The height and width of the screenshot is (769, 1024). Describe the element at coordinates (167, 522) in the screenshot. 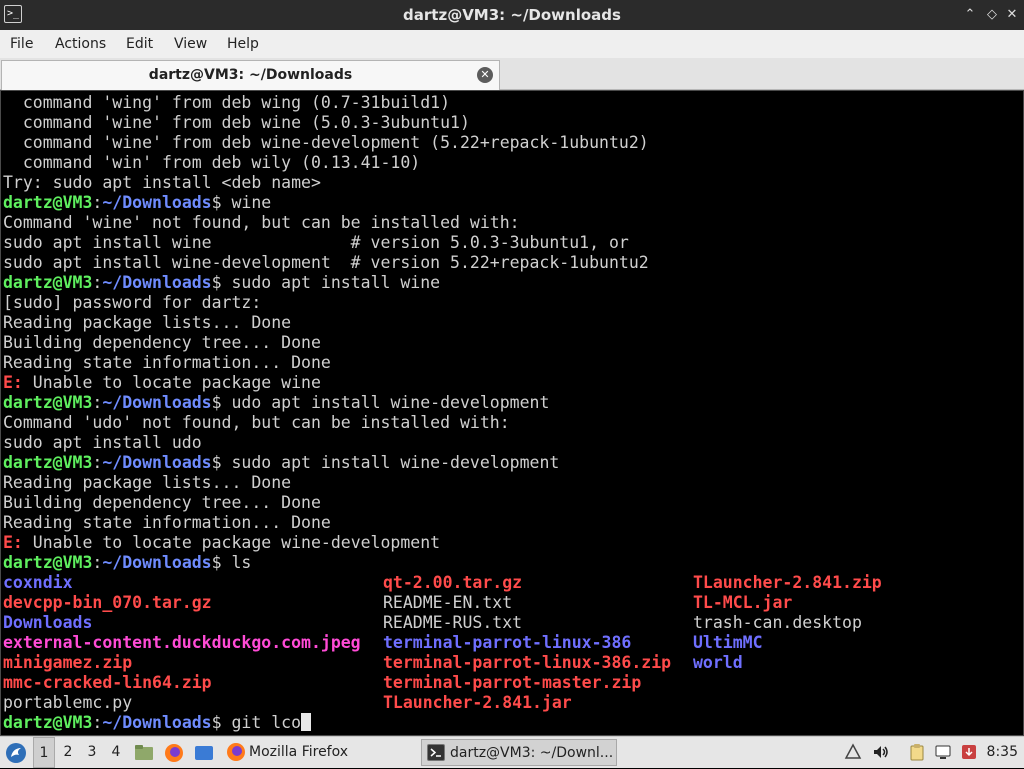

I see `output-line: Reading state information... Done` at that location.